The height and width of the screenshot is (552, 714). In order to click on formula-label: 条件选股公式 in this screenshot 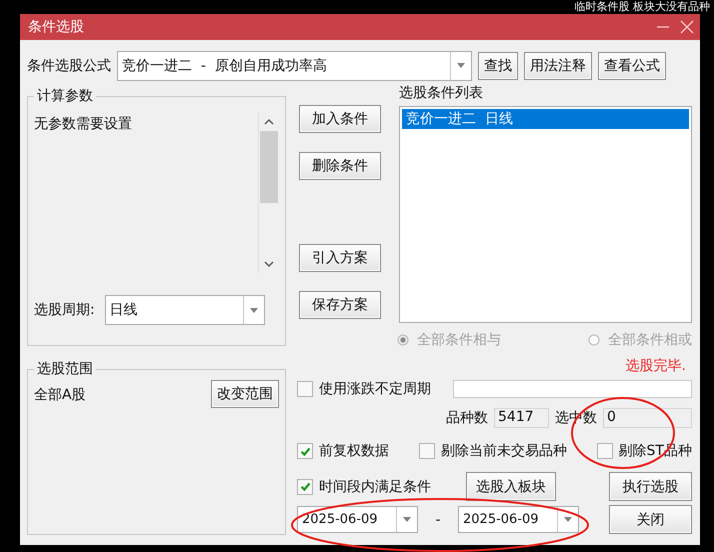, I will do `click(69, 65)`.